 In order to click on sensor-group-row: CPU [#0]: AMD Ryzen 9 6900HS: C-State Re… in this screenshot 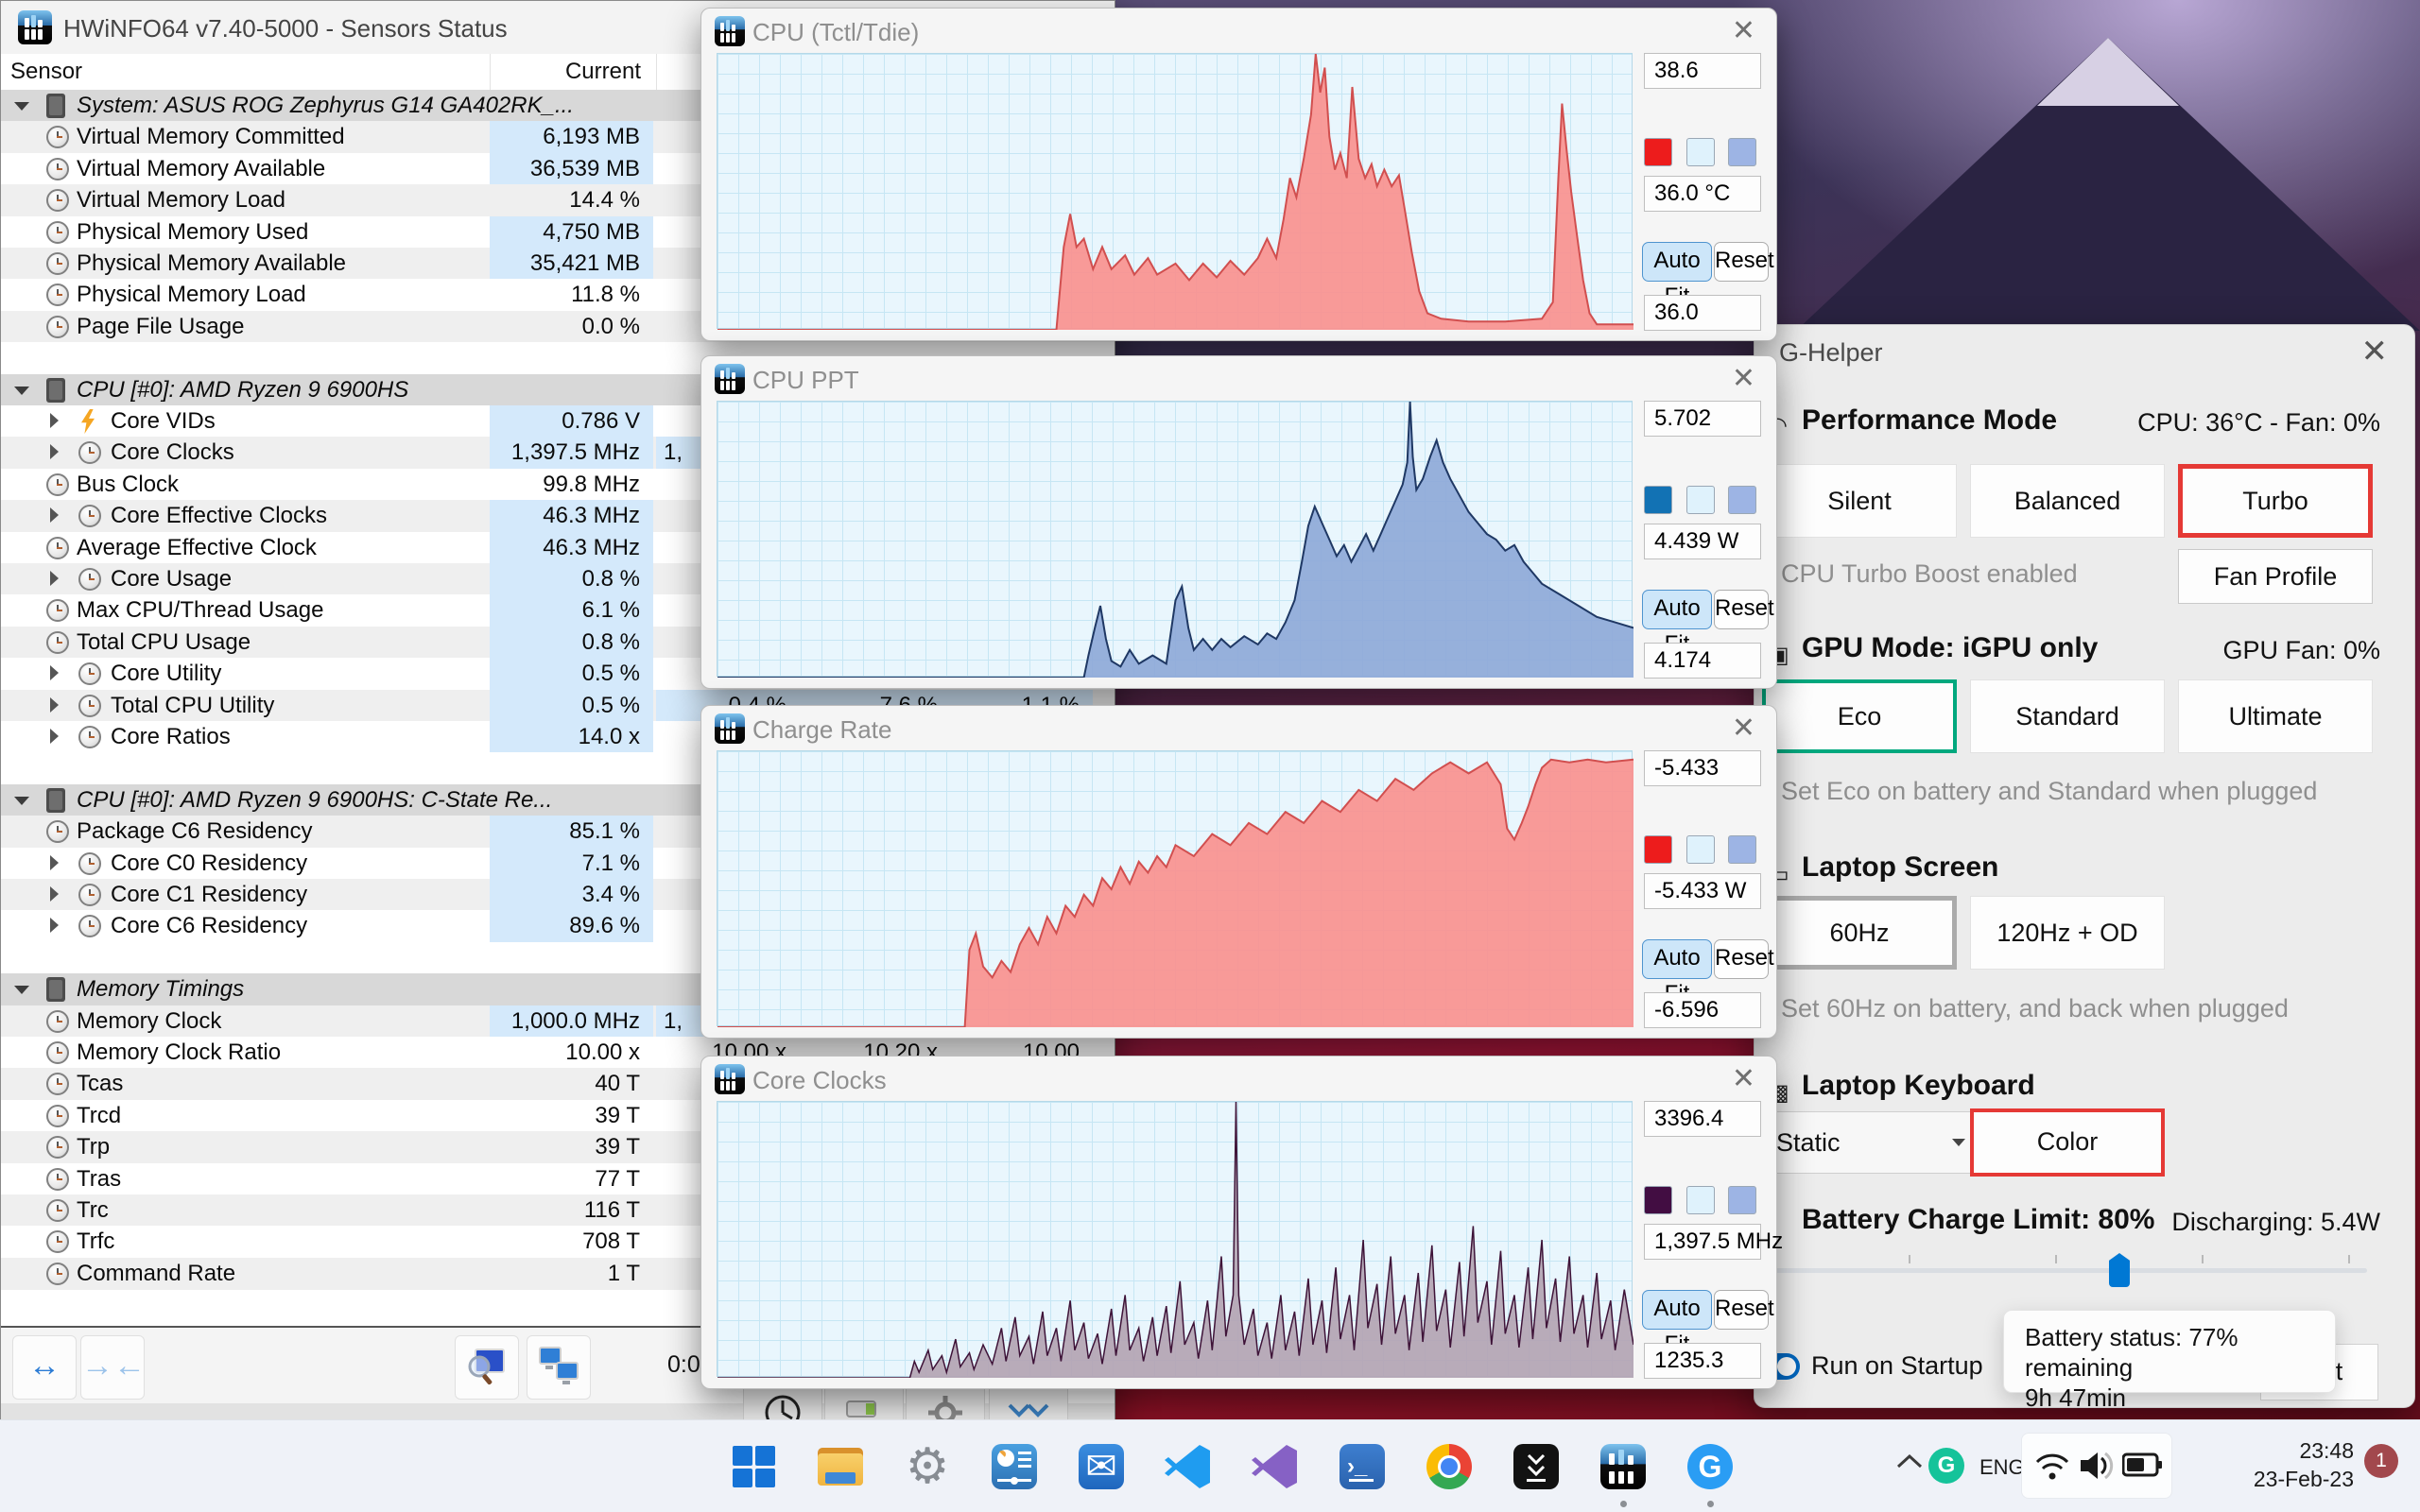, I will do `click(558, 799)`.